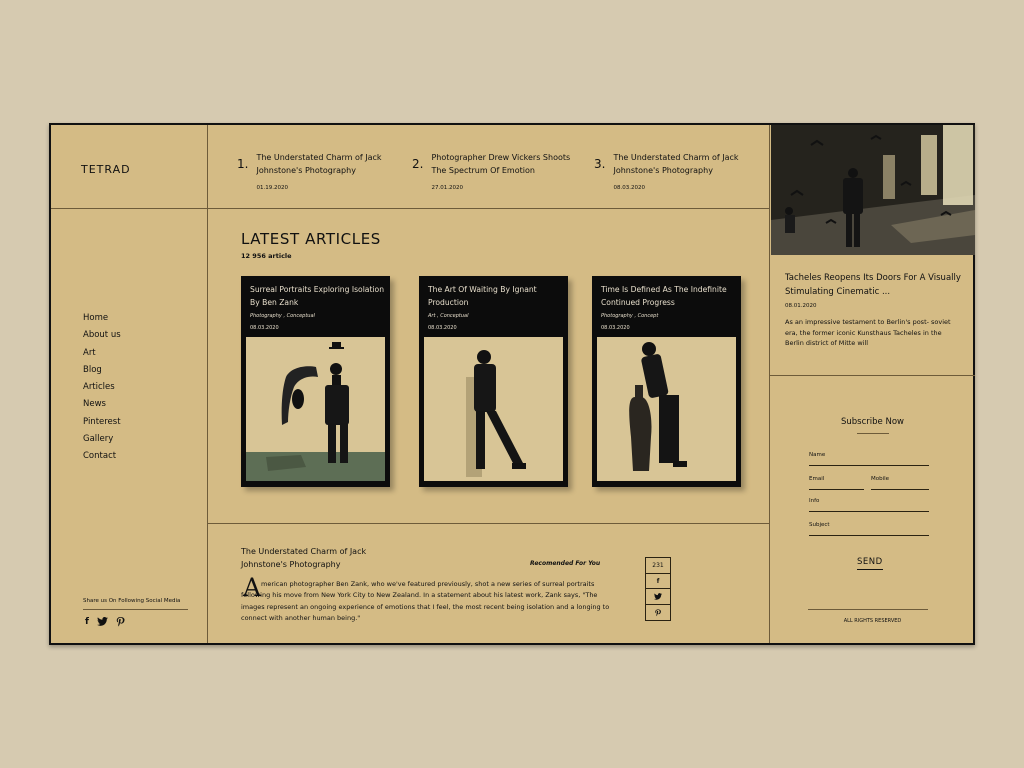 The height and width of the screenshot is (768, 1024). I want to click on recommended-label: Recomended For You, so click(565, 563).